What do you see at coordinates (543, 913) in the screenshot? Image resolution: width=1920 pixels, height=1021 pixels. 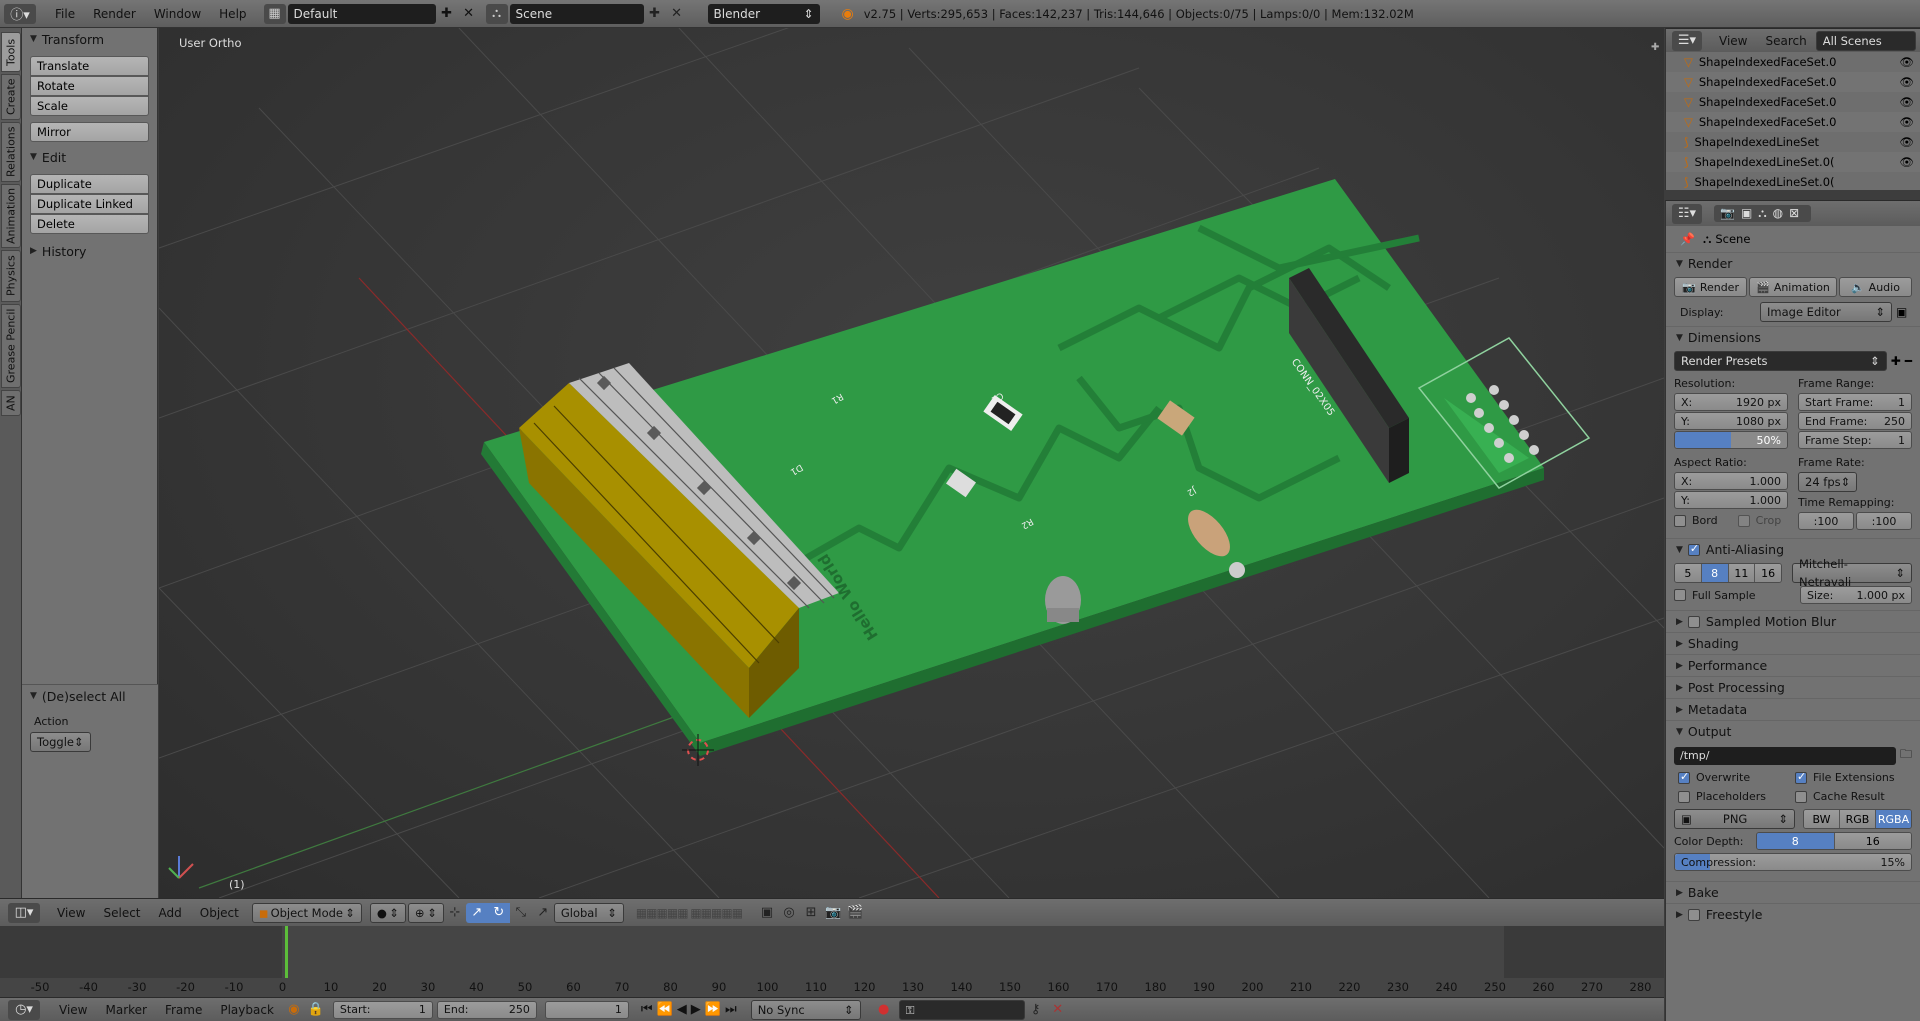 I see `transform-orient-icon: ↗` at bounding box center [543, 913].